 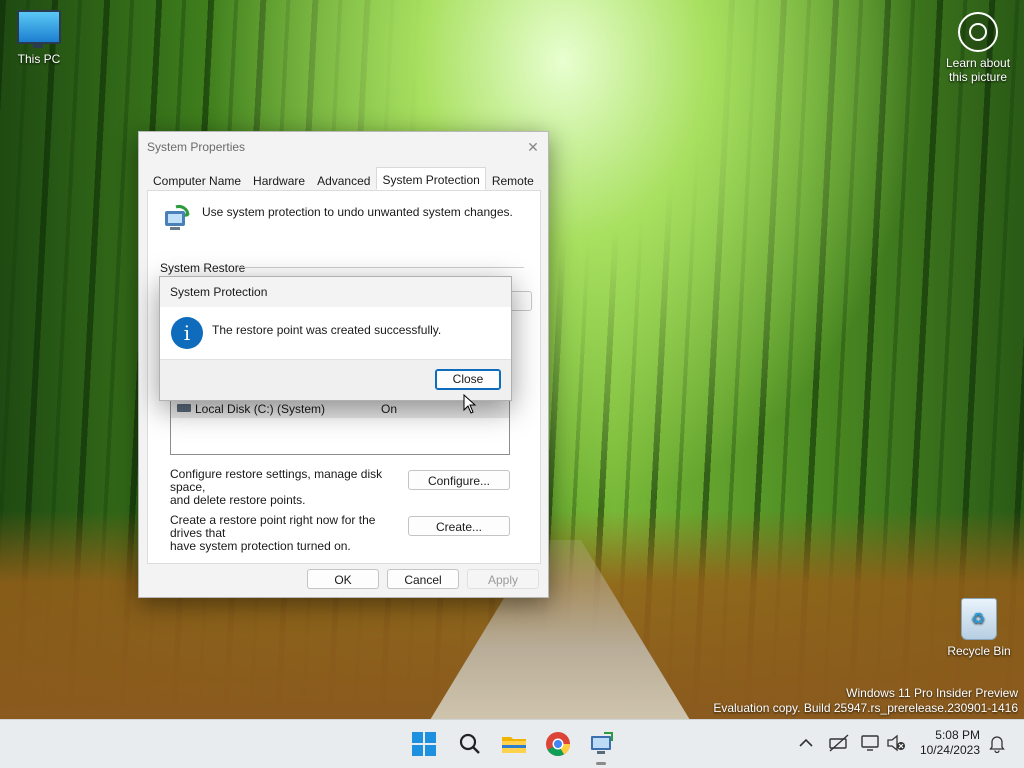 I want to click on desktop-icon-this-pc: This PC, so click(x=39, y=38).